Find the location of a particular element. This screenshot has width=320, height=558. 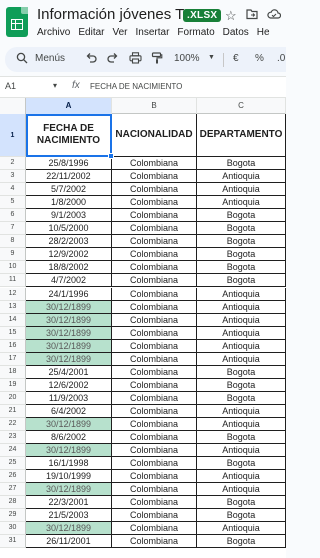

redo-icon is located at coordinates (113, 59).